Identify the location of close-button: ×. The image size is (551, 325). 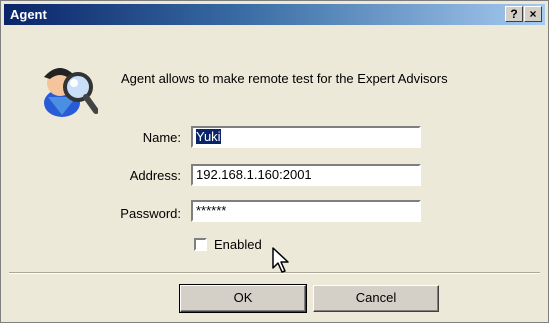
(533, 14).